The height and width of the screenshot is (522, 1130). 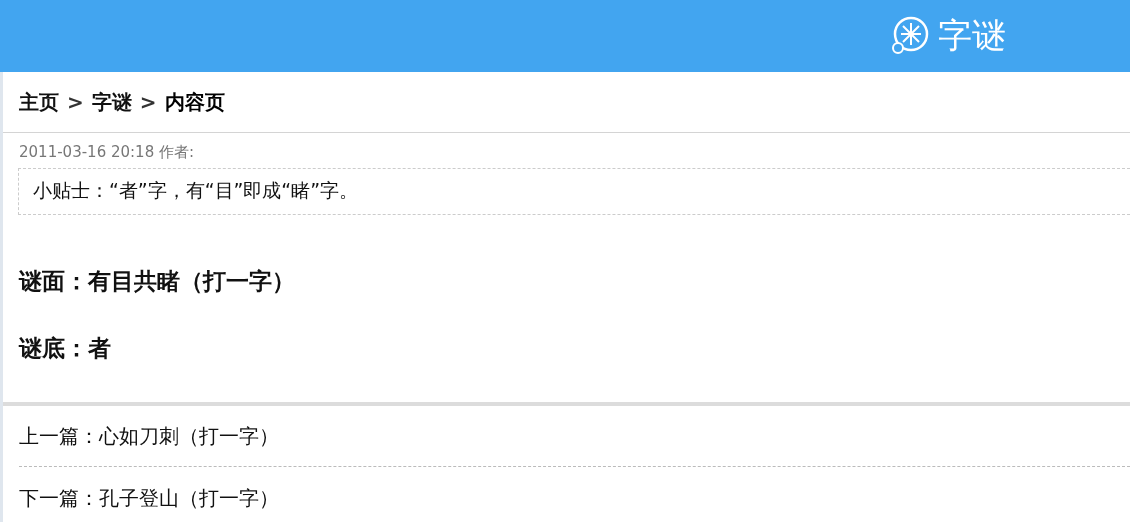 I want to click on breadcrumb-link: 字谜, so click(x=111, y=102).